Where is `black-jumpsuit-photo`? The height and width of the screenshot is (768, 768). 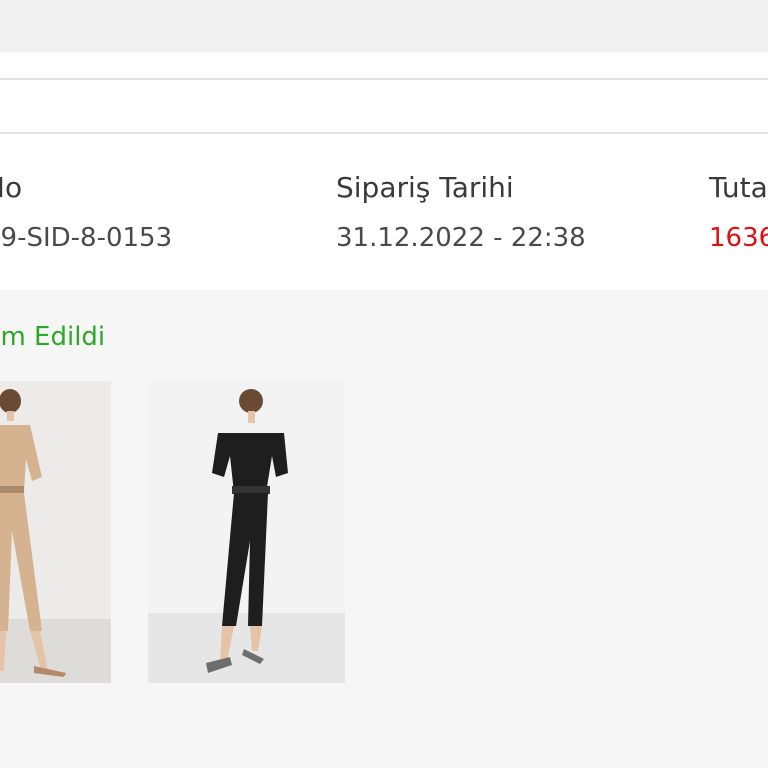
black-jumpsuit-photo is located at coordinates (246, 536).